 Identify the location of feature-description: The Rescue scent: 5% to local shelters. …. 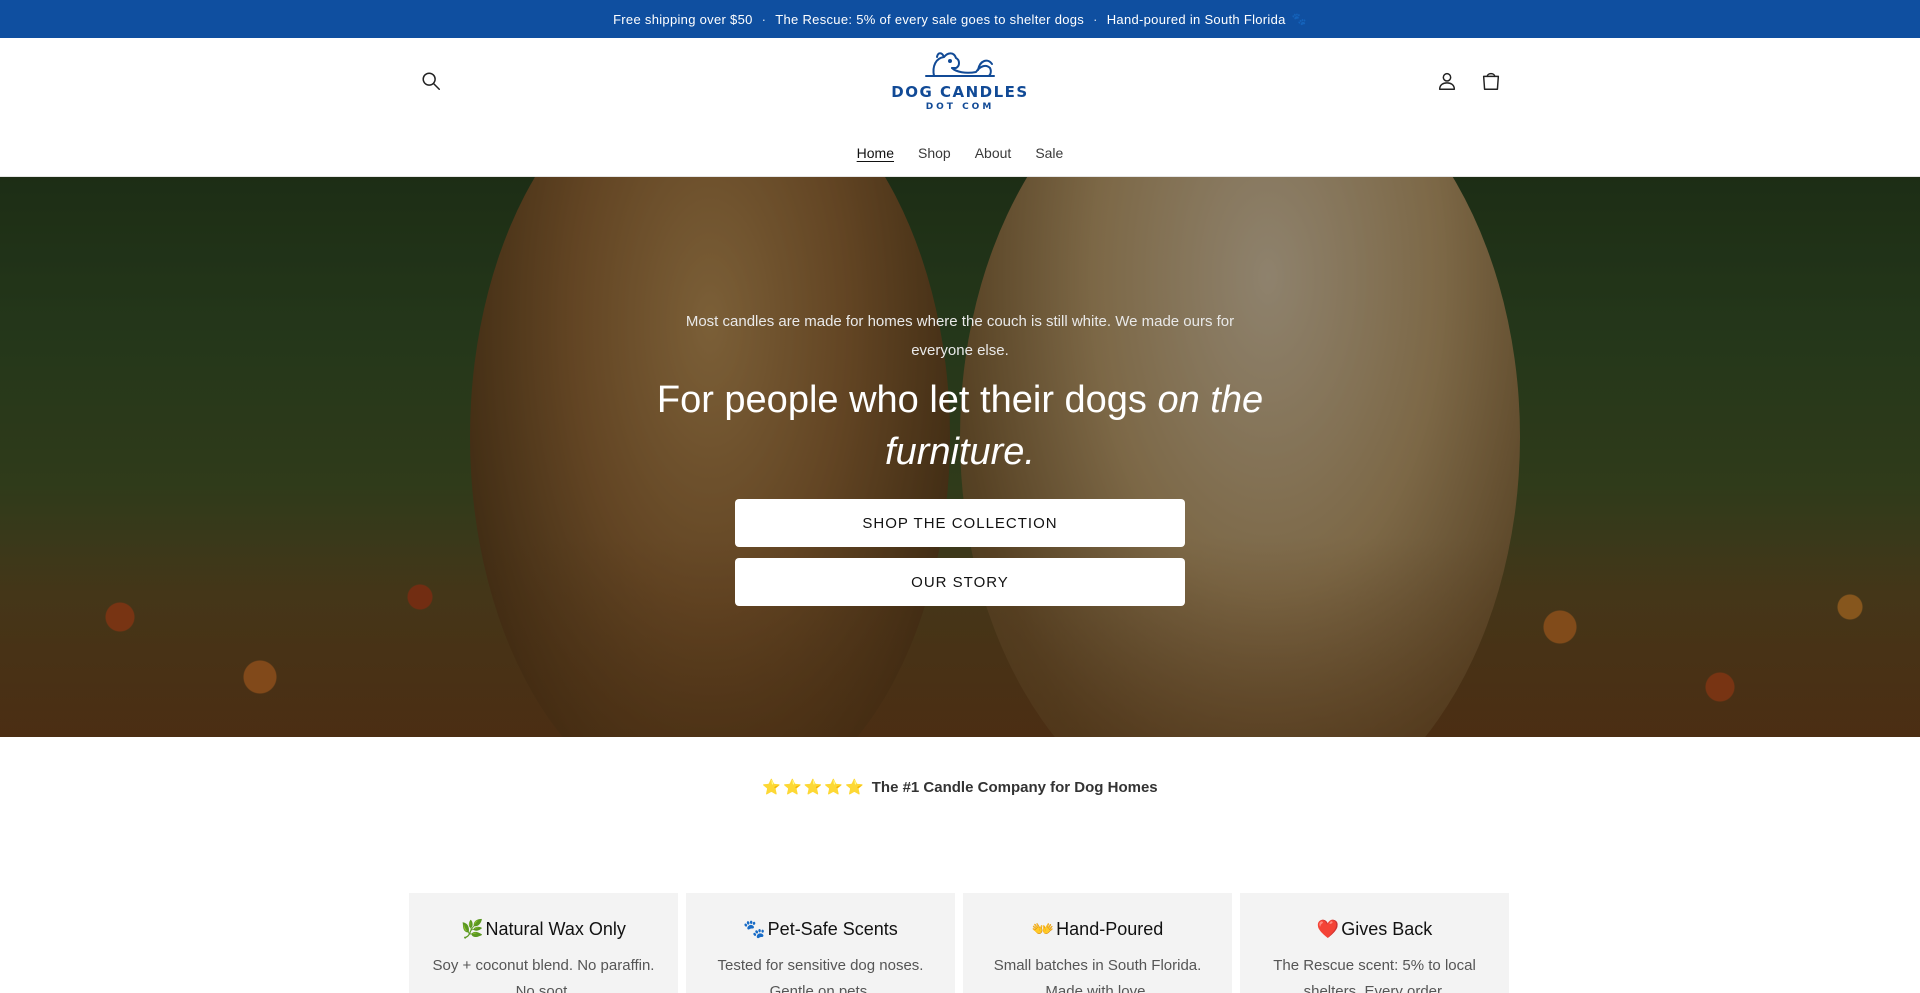
(1374, 975).